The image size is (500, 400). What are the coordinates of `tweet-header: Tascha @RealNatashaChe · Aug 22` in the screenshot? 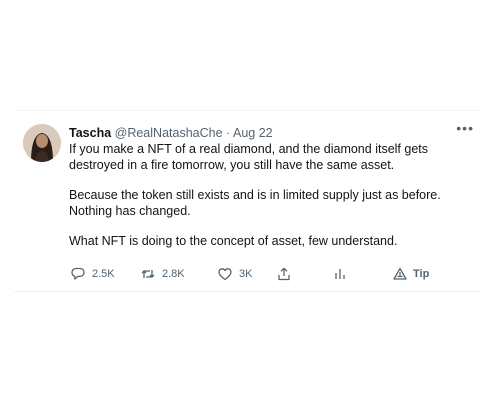 It's located at (171, 133).